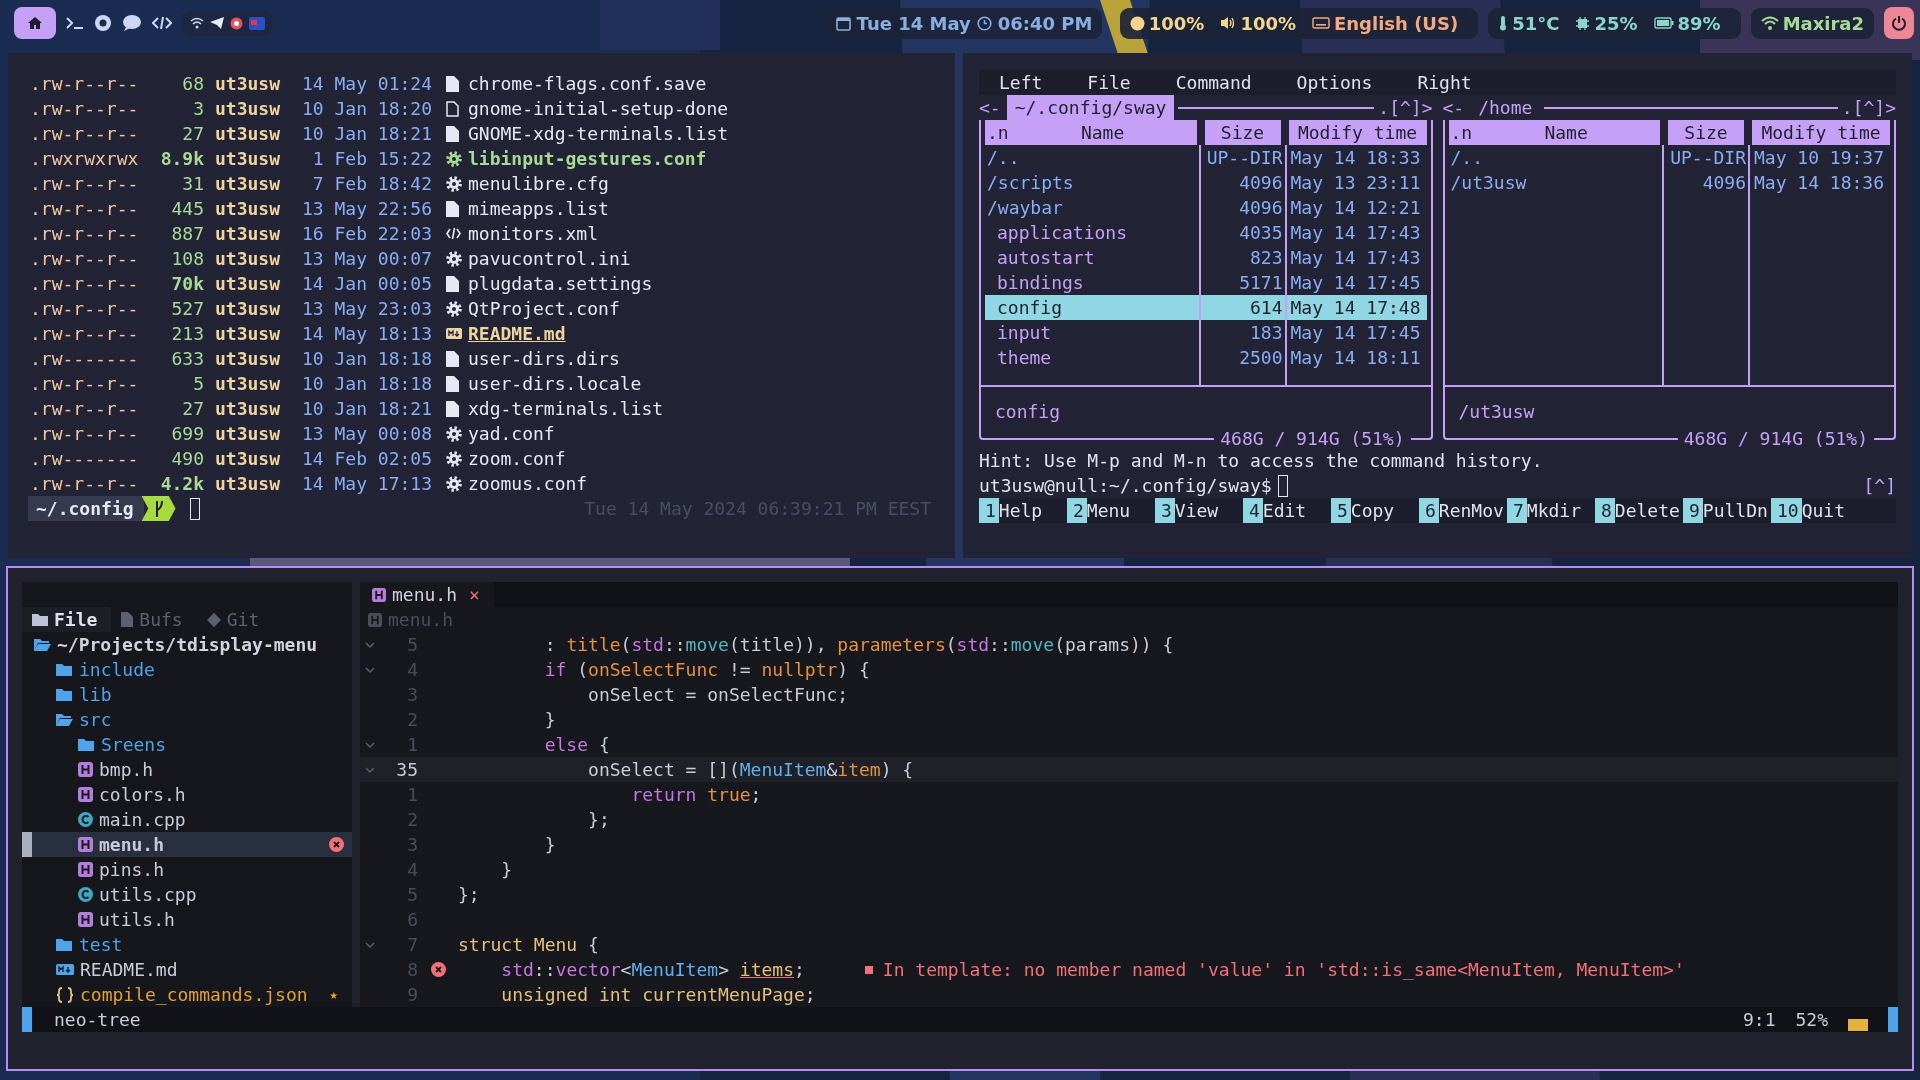  I want to click on tree-item: Sreens, so click(187, 744).